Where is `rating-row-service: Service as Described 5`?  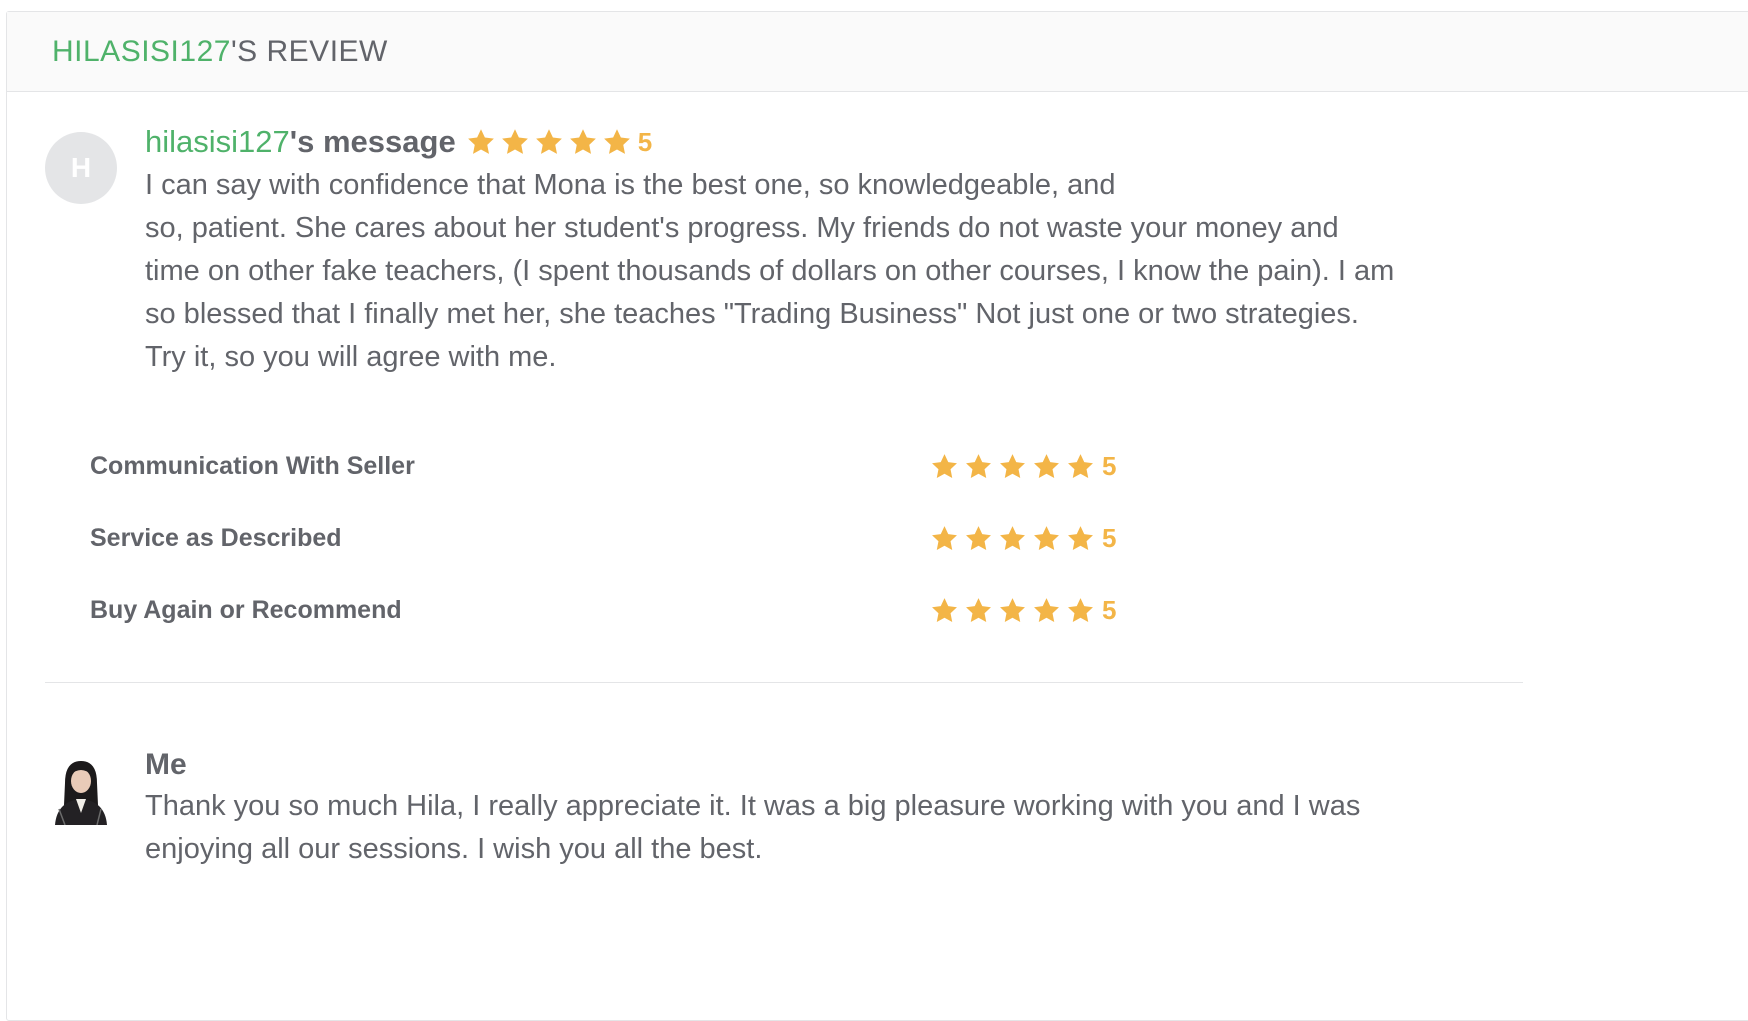
rating-row-service: Service as Described 5 is located at coordinates (640, 538).